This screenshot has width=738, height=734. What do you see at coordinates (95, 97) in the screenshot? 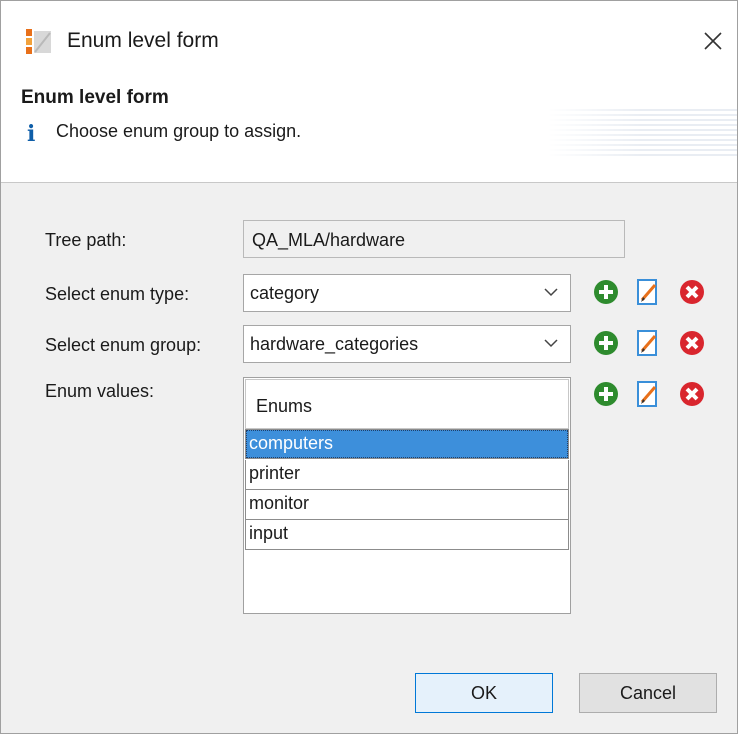
I see `banner-title: Enum level form` at bounding box center [95, 97].